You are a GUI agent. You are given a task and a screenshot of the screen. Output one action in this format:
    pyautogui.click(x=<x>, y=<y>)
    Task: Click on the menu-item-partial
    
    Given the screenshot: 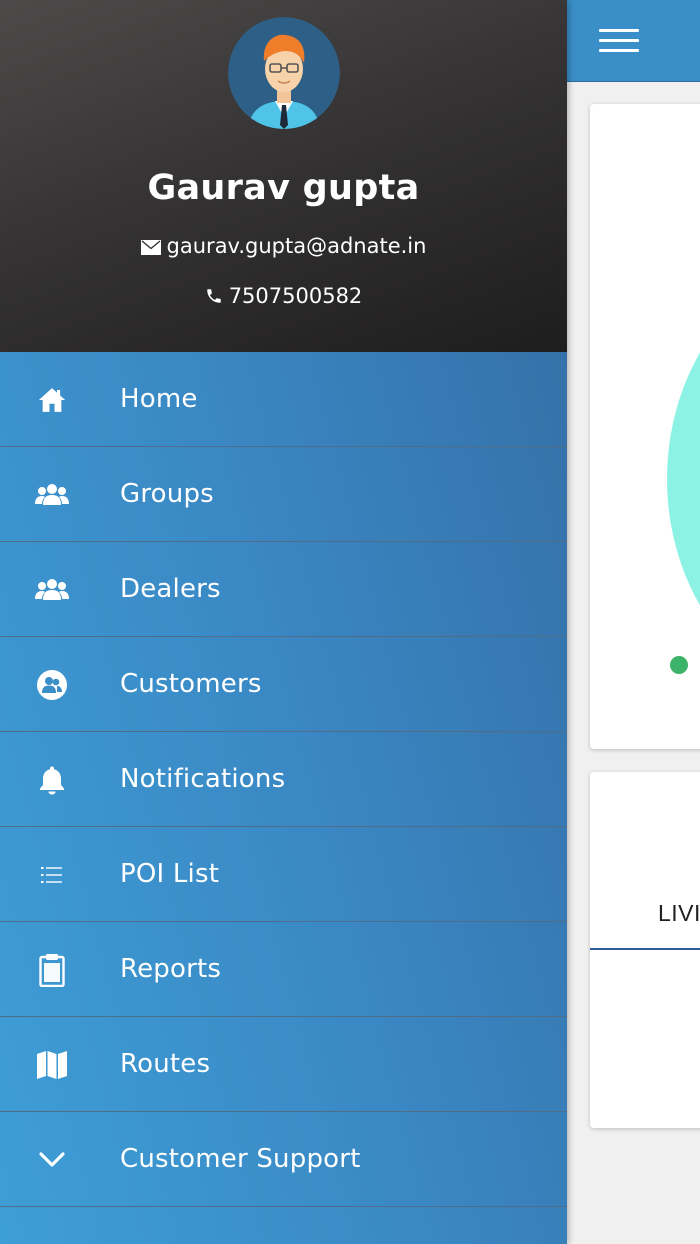 What is the action you would take?
    pyautogui.click(x=283, y=1225)
    